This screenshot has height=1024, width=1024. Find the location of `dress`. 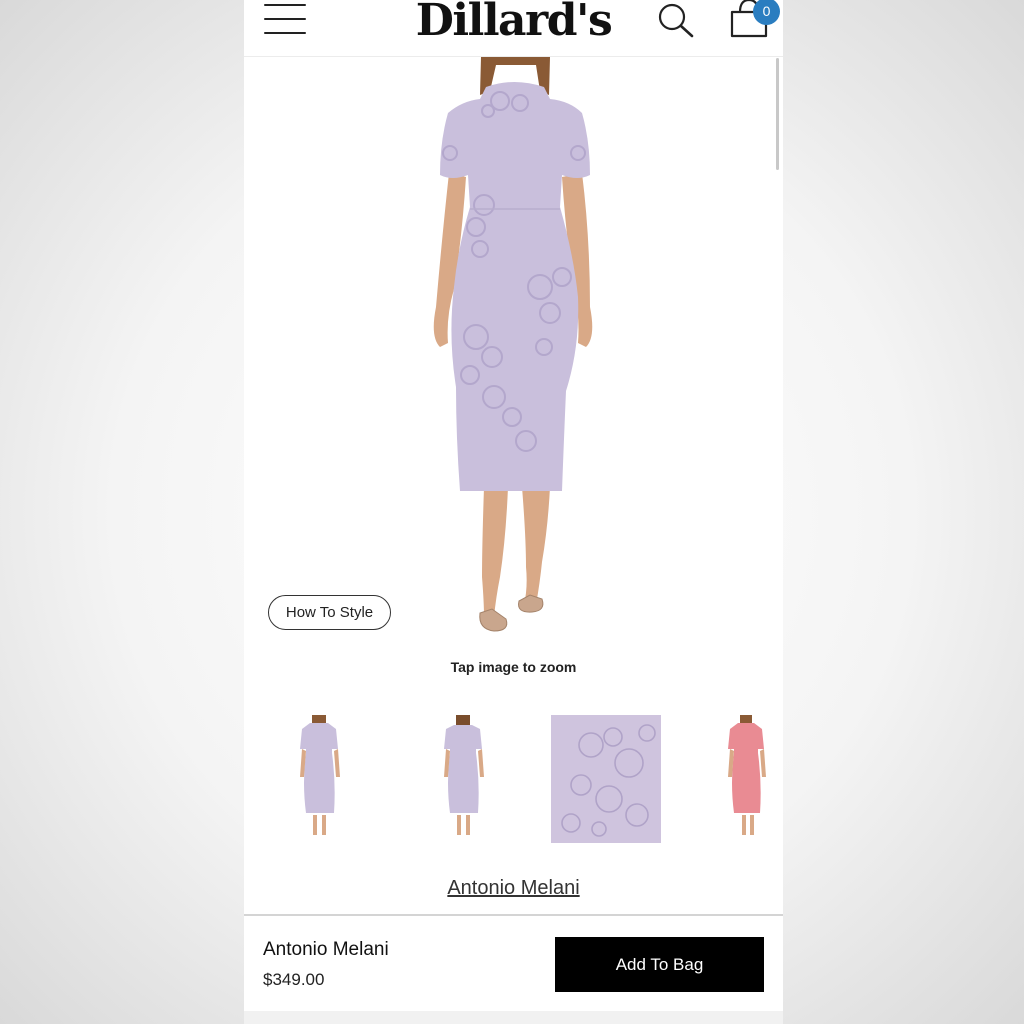

dress is located at coordinates (515, 286).